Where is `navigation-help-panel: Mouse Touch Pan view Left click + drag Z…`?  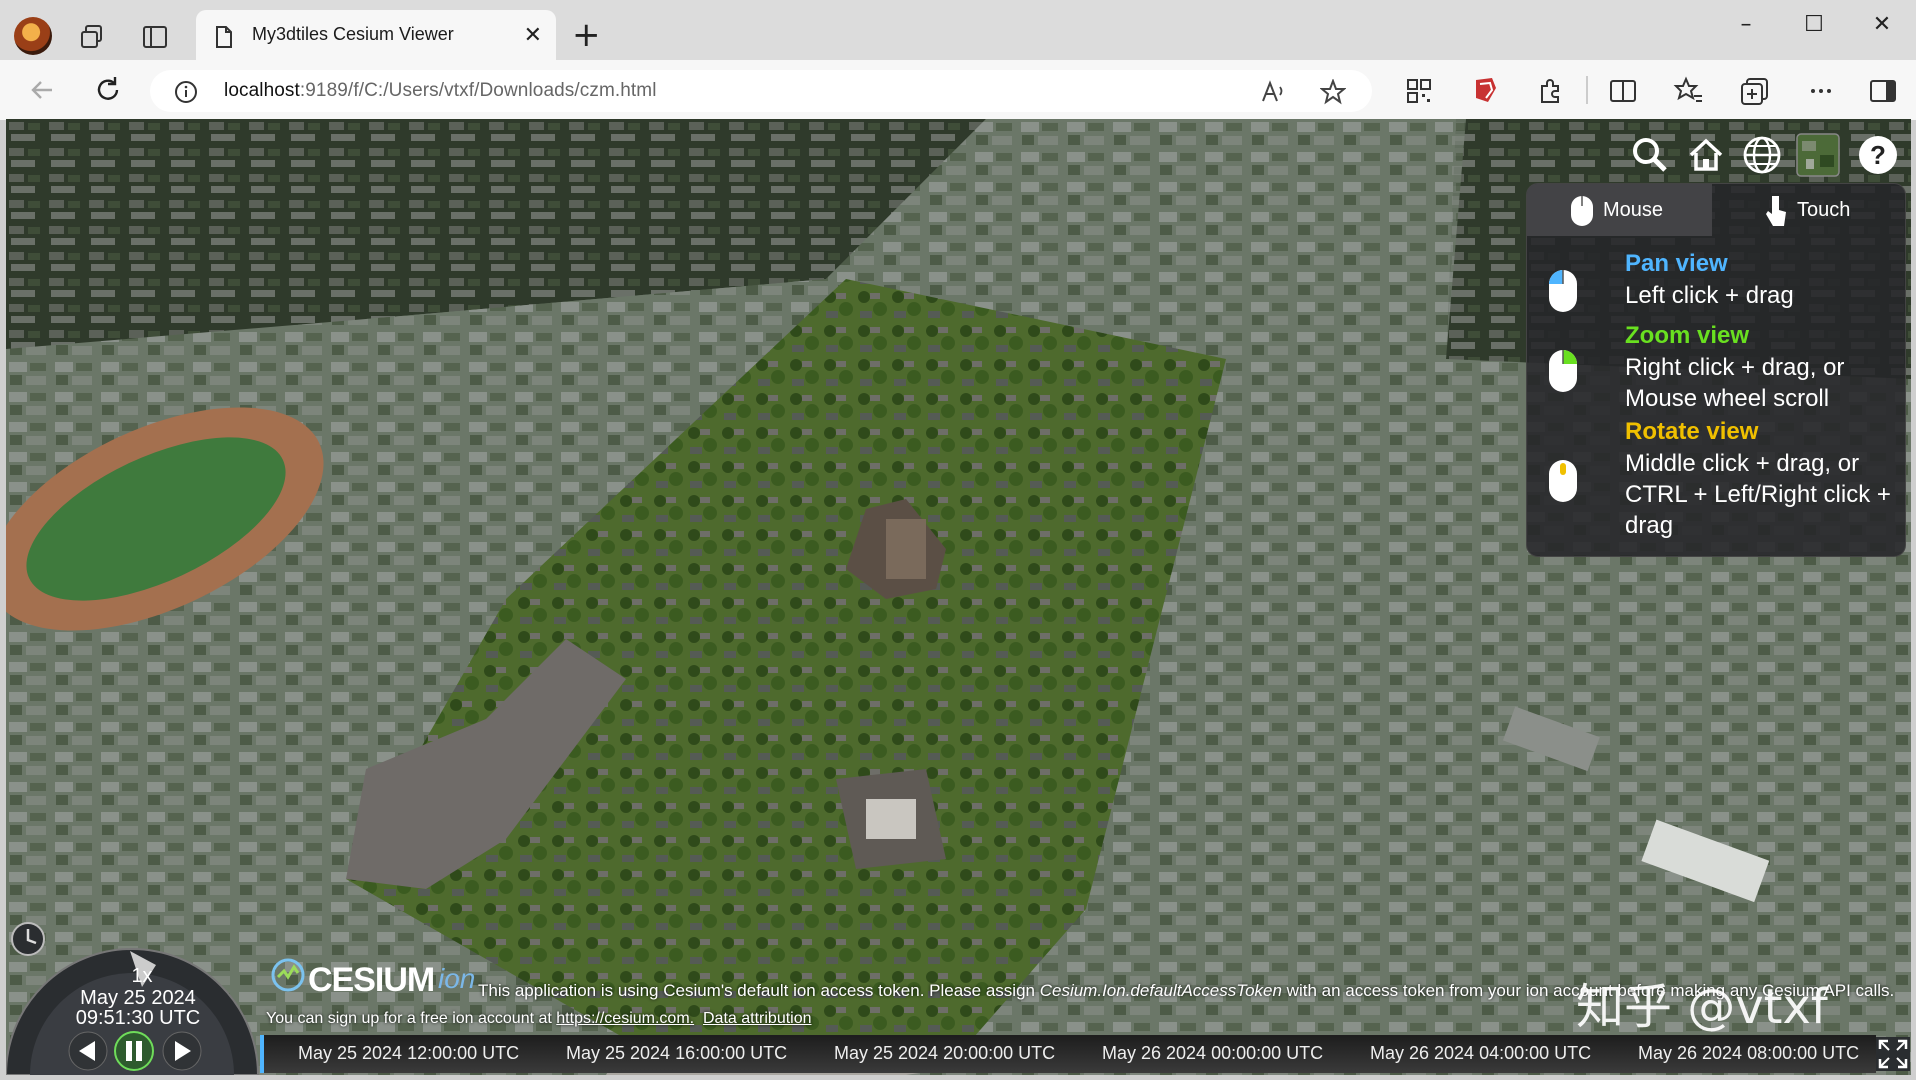
navigation-help-panel: Mouse Touch Pan view Left click + drag Z… is located at coordinates (1716, 370).